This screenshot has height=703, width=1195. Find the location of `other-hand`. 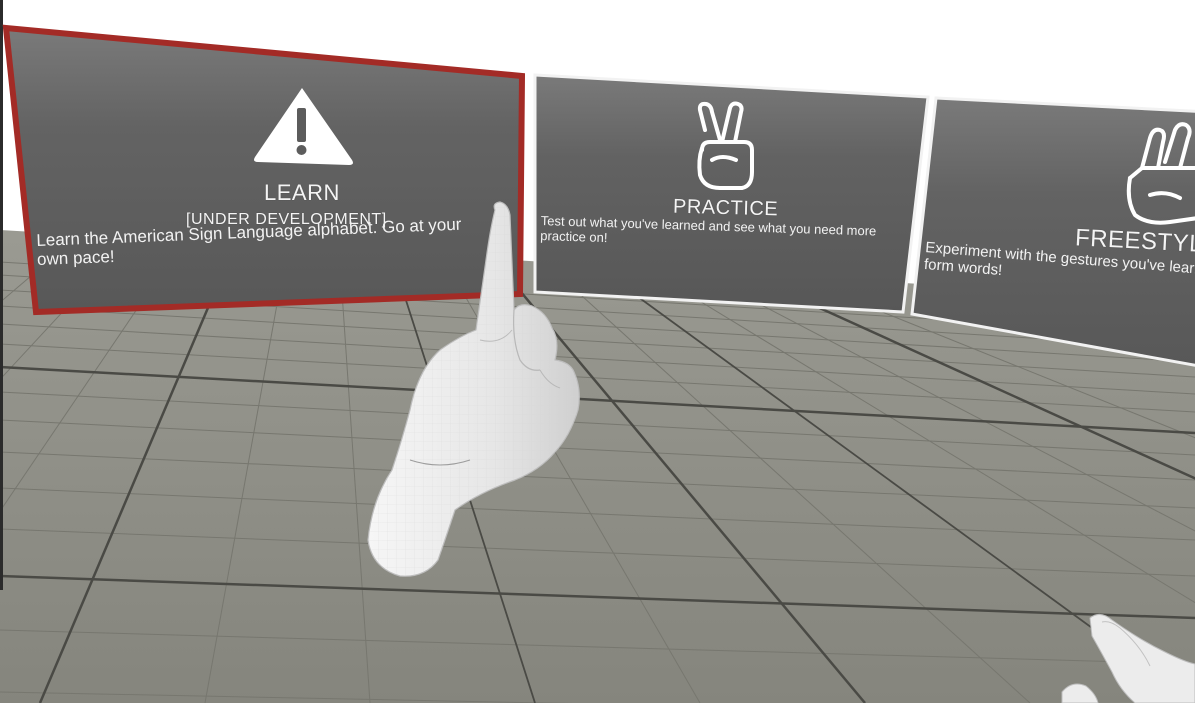

other-hand is located at coordinates (1128, 658).